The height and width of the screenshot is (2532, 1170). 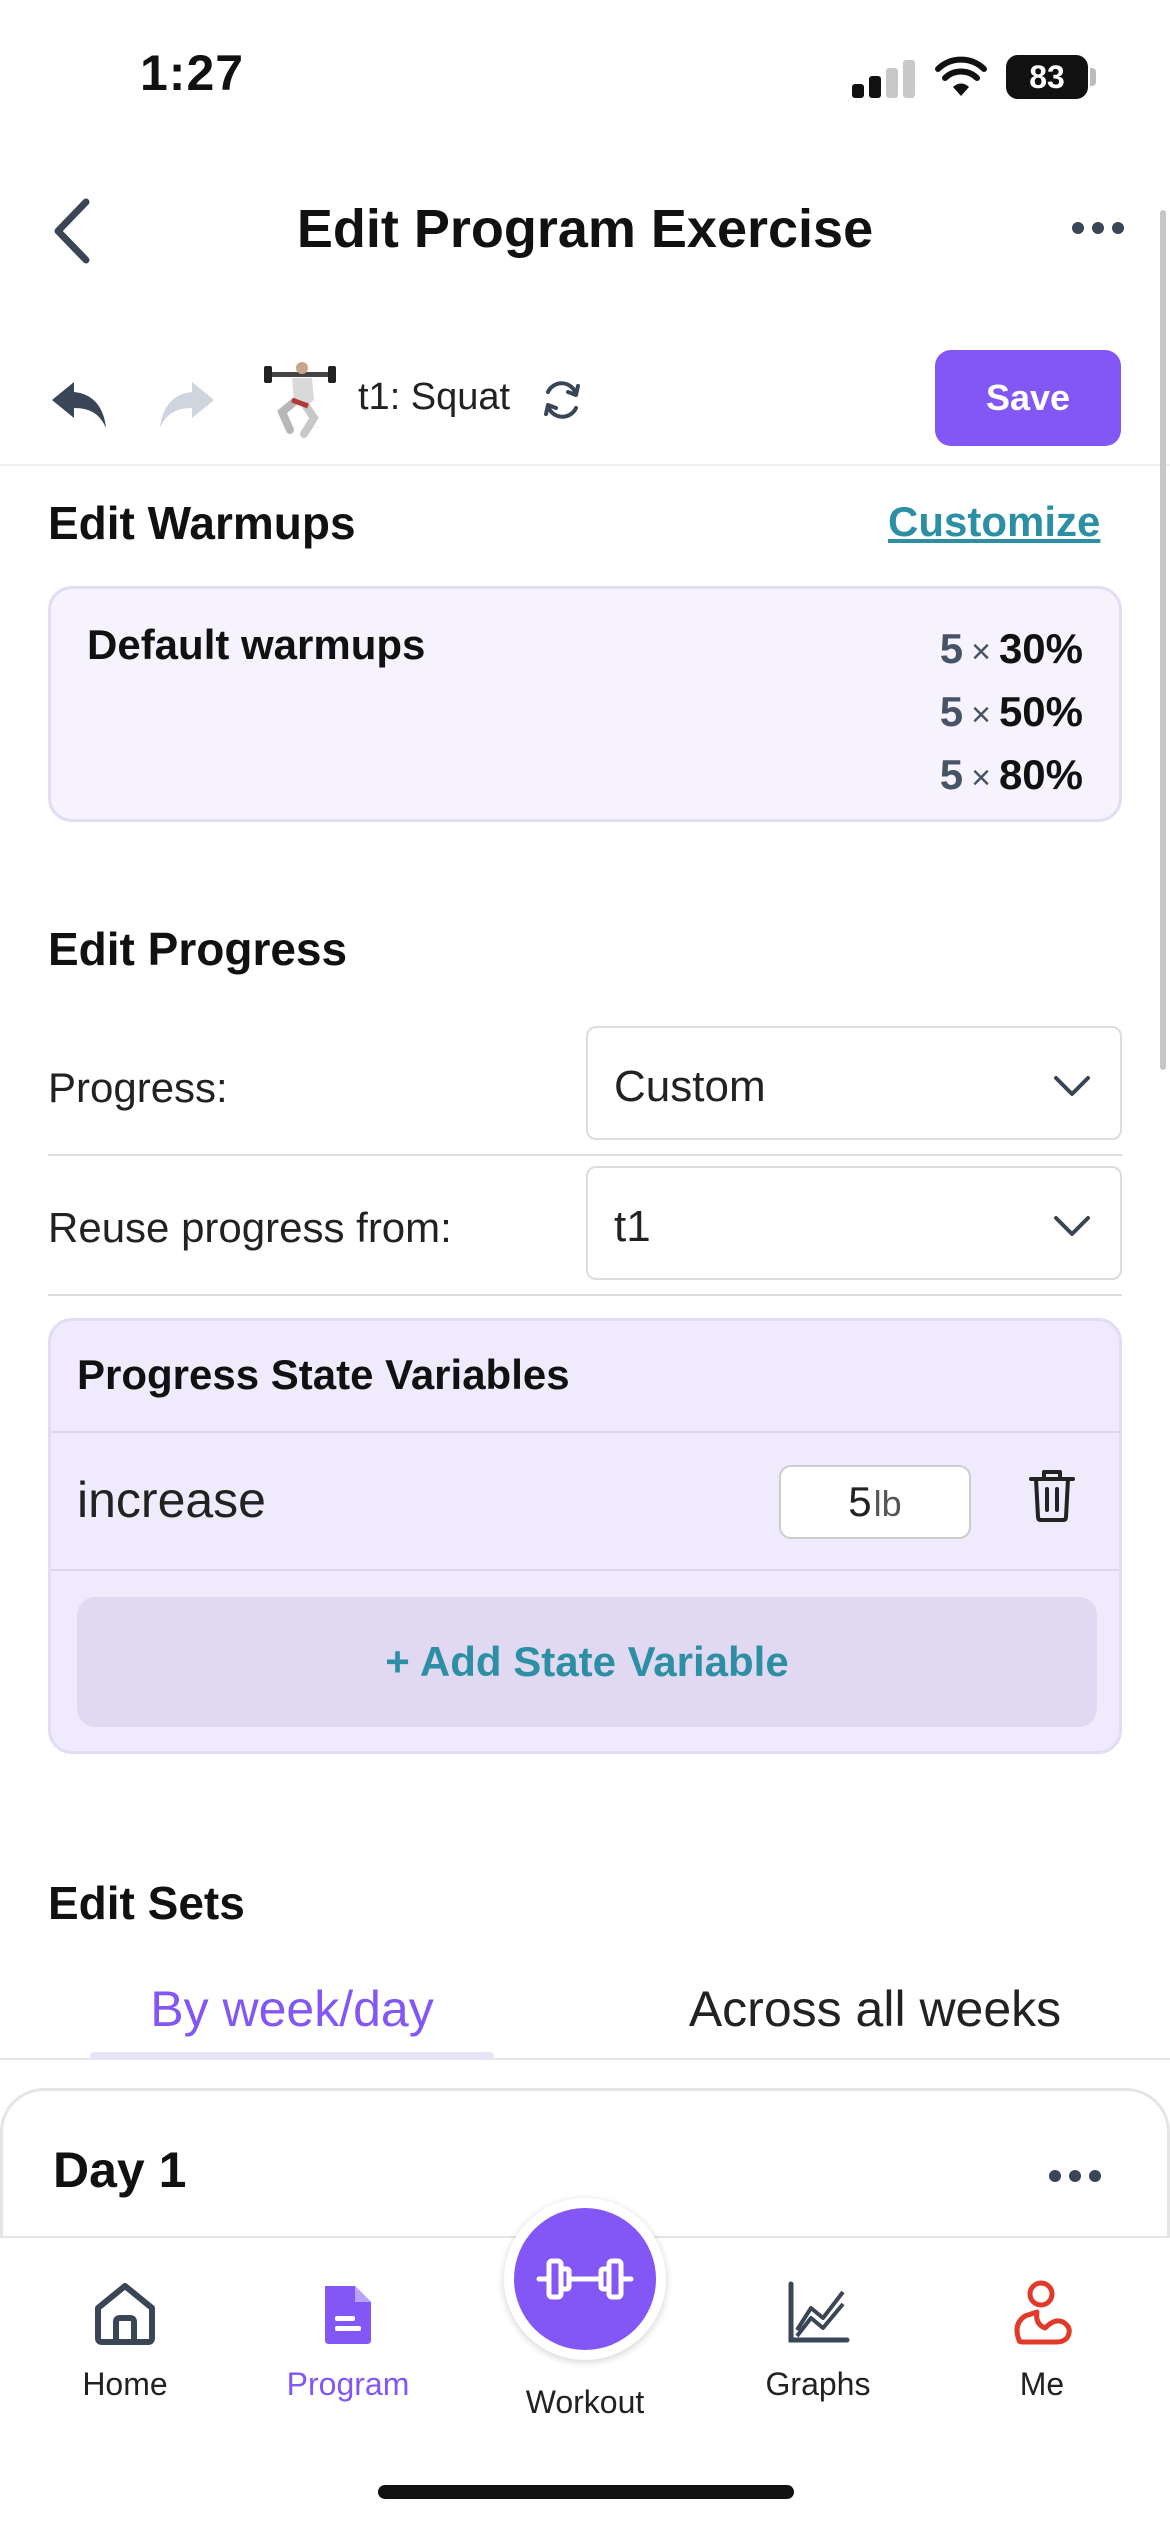 I want to click on squat-exercise-icon, so click(x=300, y=400).